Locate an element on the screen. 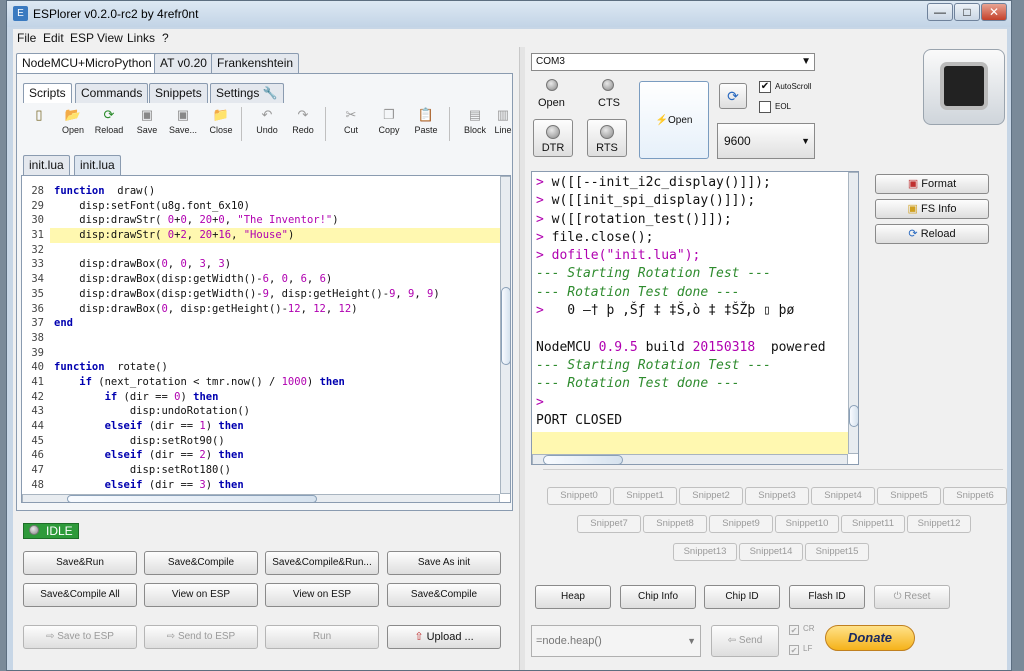 The height and width of the screenshot is (671, 1024). editor-horizontal-scrollbar is located at coordinates (261, 498).